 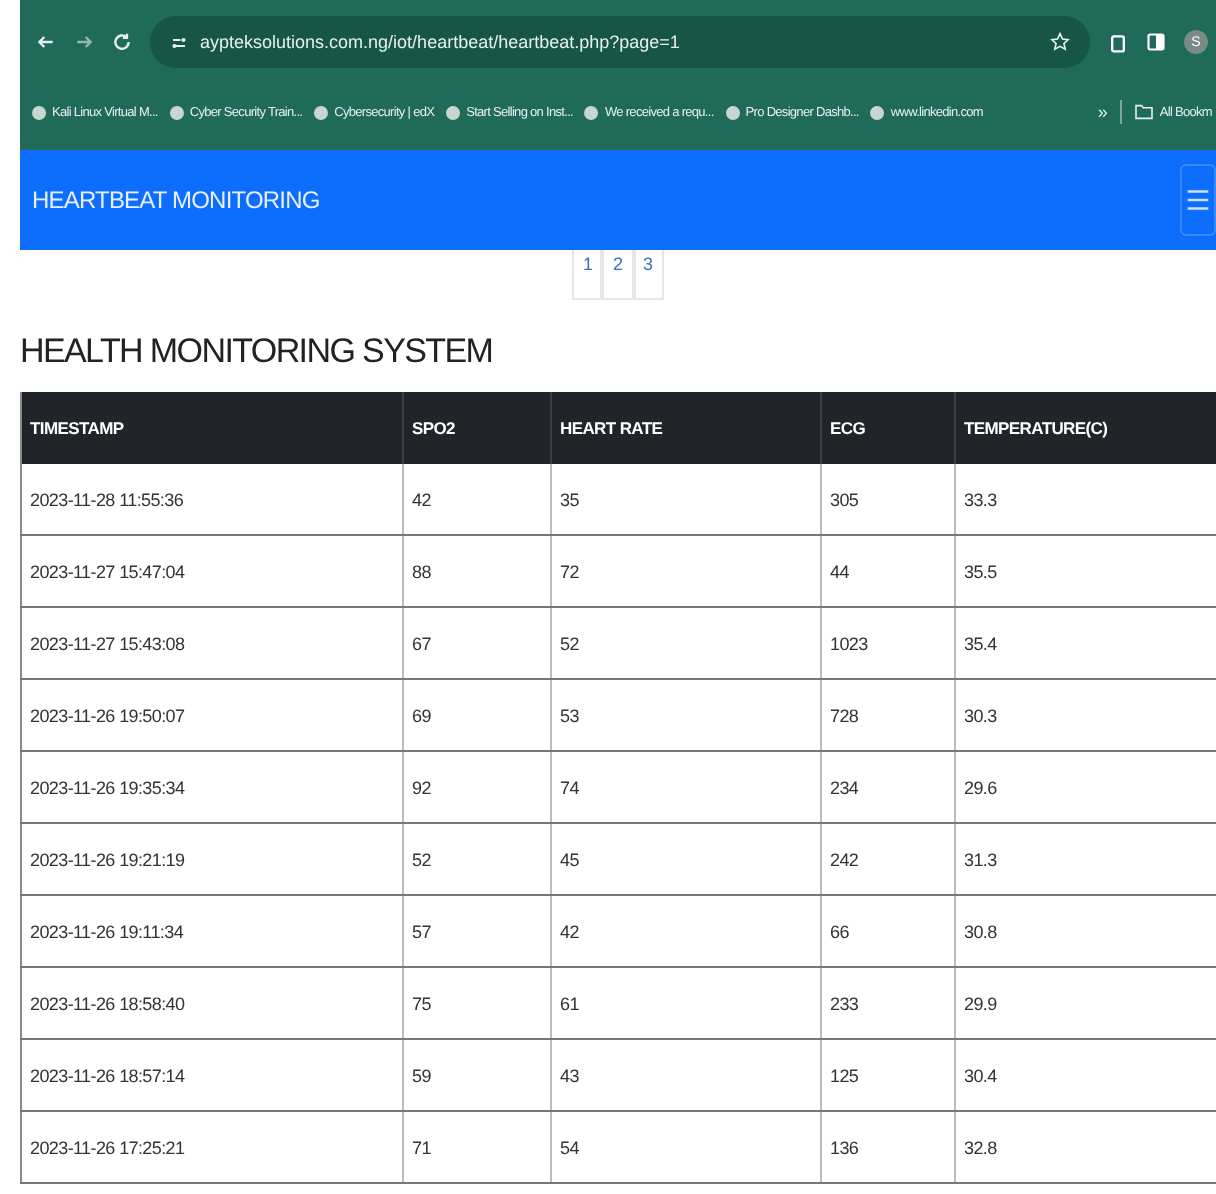 I want to click on table-cell: 125, so click(x=888, y=1075).